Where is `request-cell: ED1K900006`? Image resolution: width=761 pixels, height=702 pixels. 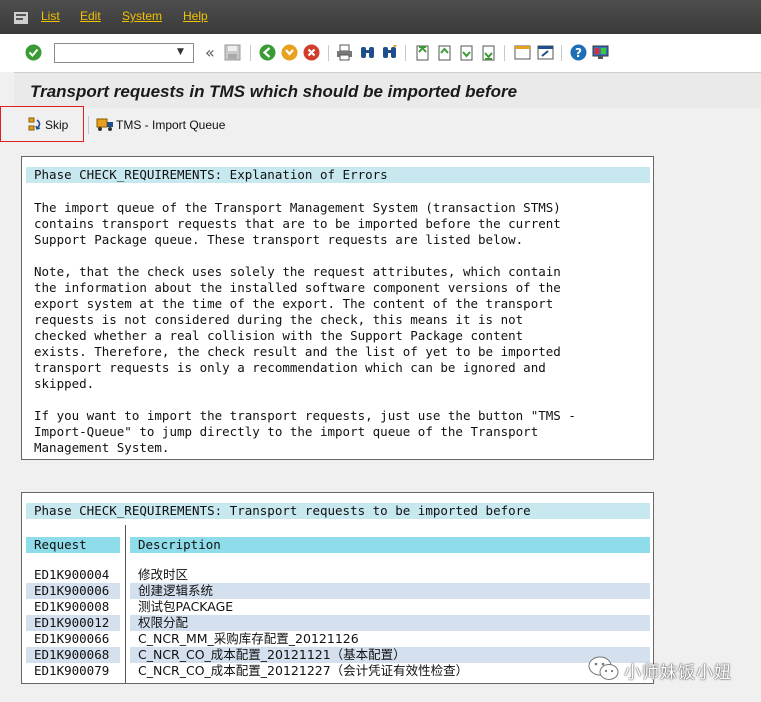 request-cell: ED1K900006 is located at coordinates (73, 591).